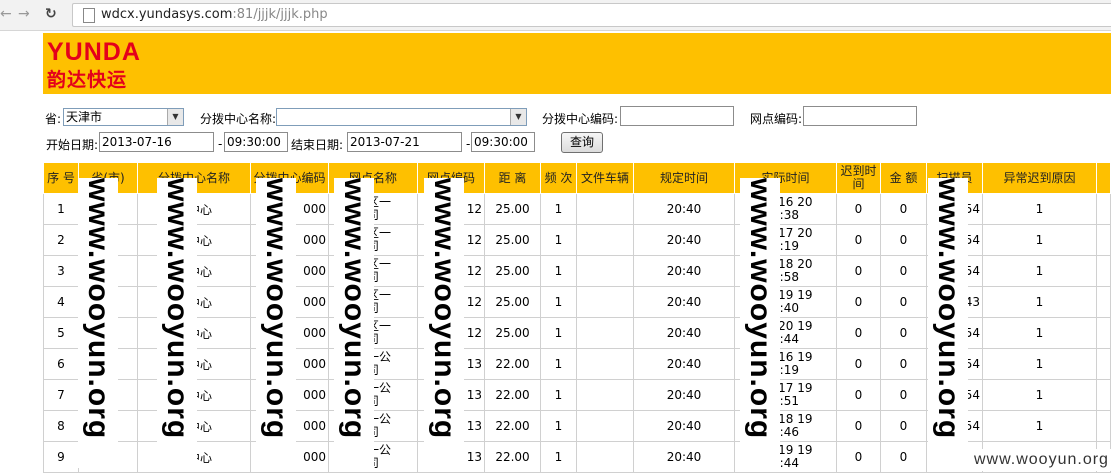 Image resolution: width=1111 pixels, height=473 pixels. Describe the element at coordinates (577, 63) in the screenshot. I see `site-header: YUNDA 韵达快运` at that location.